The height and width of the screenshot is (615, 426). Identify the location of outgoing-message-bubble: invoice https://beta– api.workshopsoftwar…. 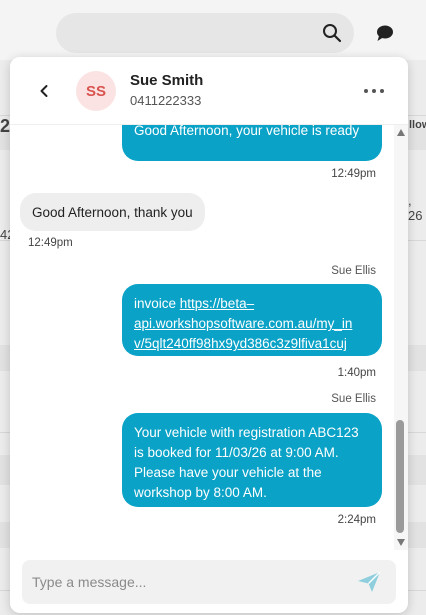
(252, 320).